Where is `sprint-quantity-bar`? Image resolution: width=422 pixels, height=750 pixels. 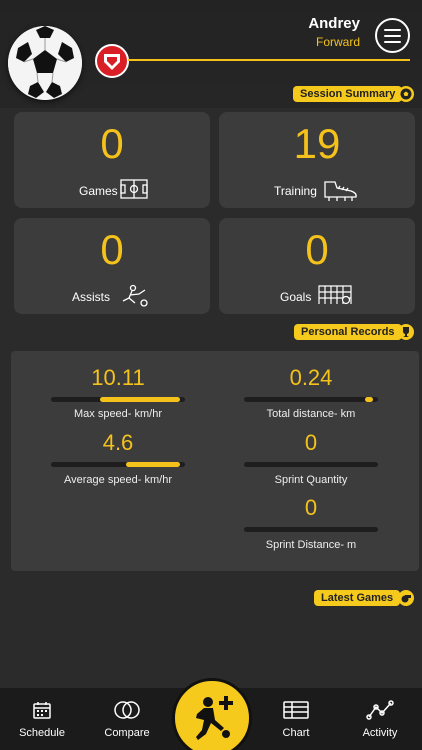
sprint-quantity-bar is located at coordinates (311, 464).